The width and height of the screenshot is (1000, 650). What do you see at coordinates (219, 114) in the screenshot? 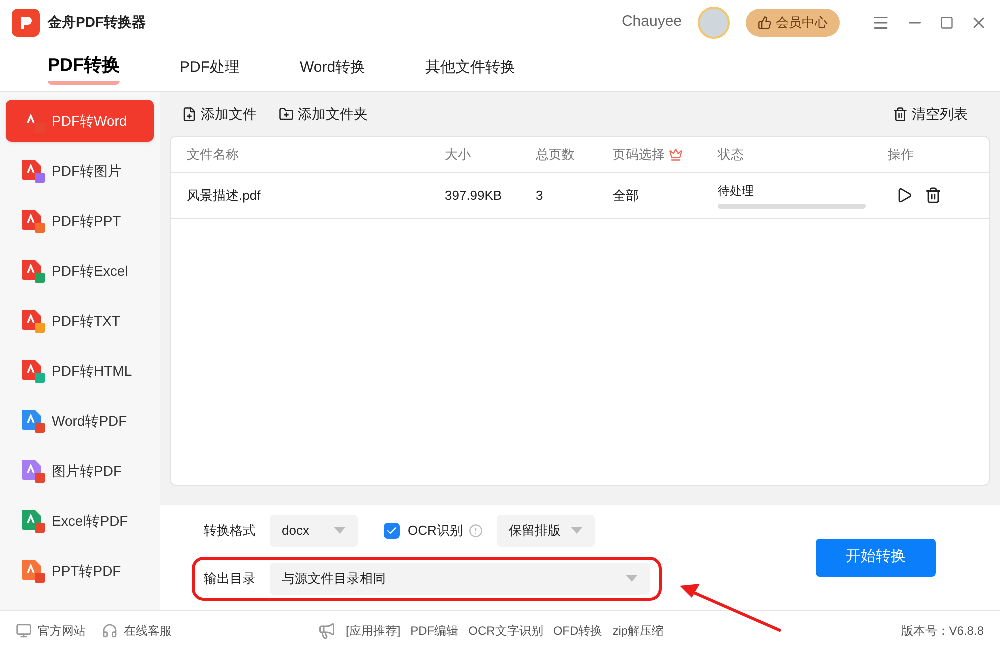
I see `add-file-button: 添加文件` at bounding box center [219, 114].